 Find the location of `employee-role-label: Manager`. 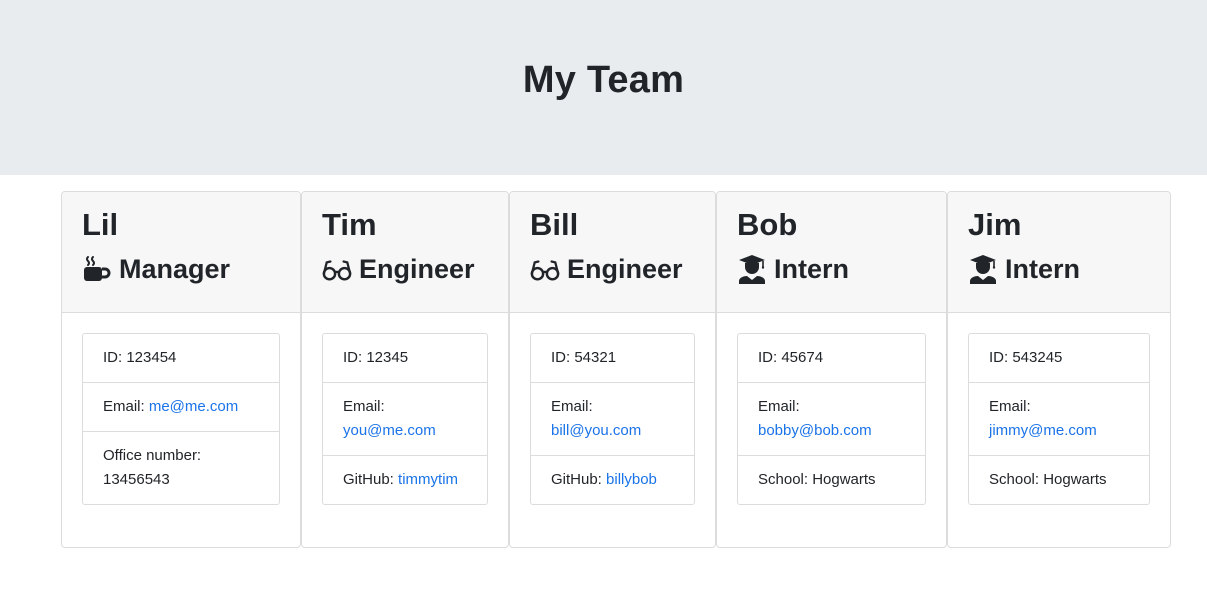

employee-role-label: Manager is located at coordinates (175, 269).